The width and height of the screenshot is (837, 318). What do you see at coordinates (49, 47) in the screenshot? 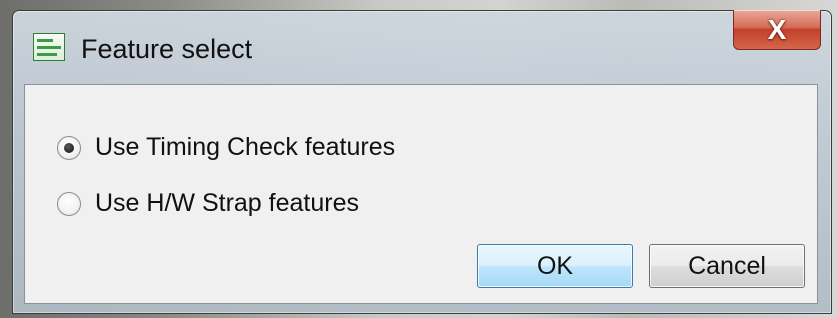
I see `app-icon` at bounding box center [49, 47].